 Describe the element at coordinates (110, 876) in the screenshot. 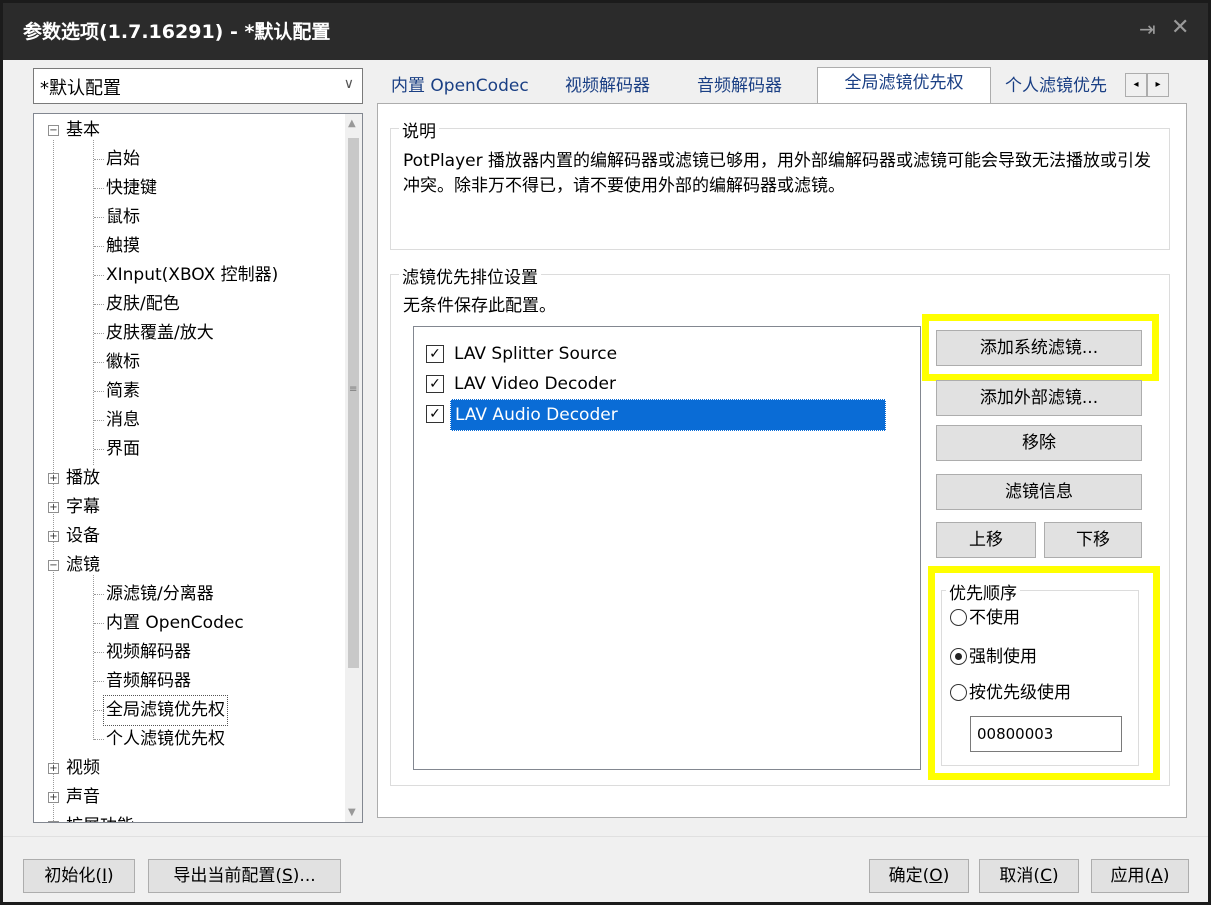

I see `init-label-end: )` at that location.